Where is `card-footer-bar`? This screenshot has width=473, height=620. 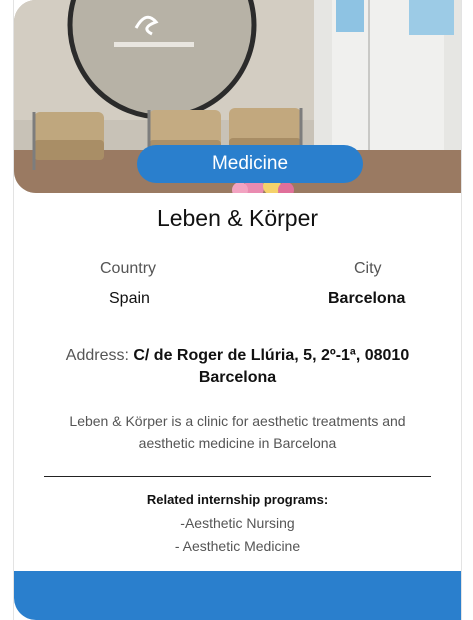 card-footer-bar is located at coordinates (237, 595).